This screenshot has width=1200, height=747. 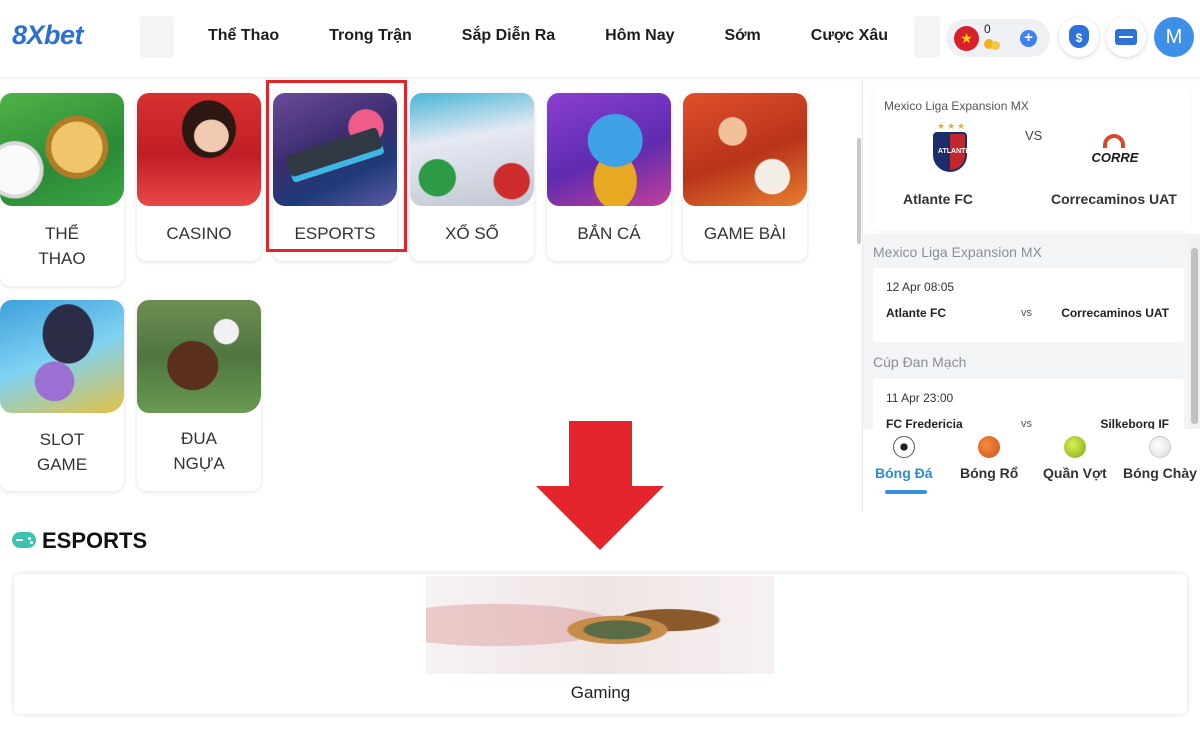 What do you see at coordinates (157, 37) in the screenshot?
I see `header-placeholder-left` at bounding box center [157, 37].